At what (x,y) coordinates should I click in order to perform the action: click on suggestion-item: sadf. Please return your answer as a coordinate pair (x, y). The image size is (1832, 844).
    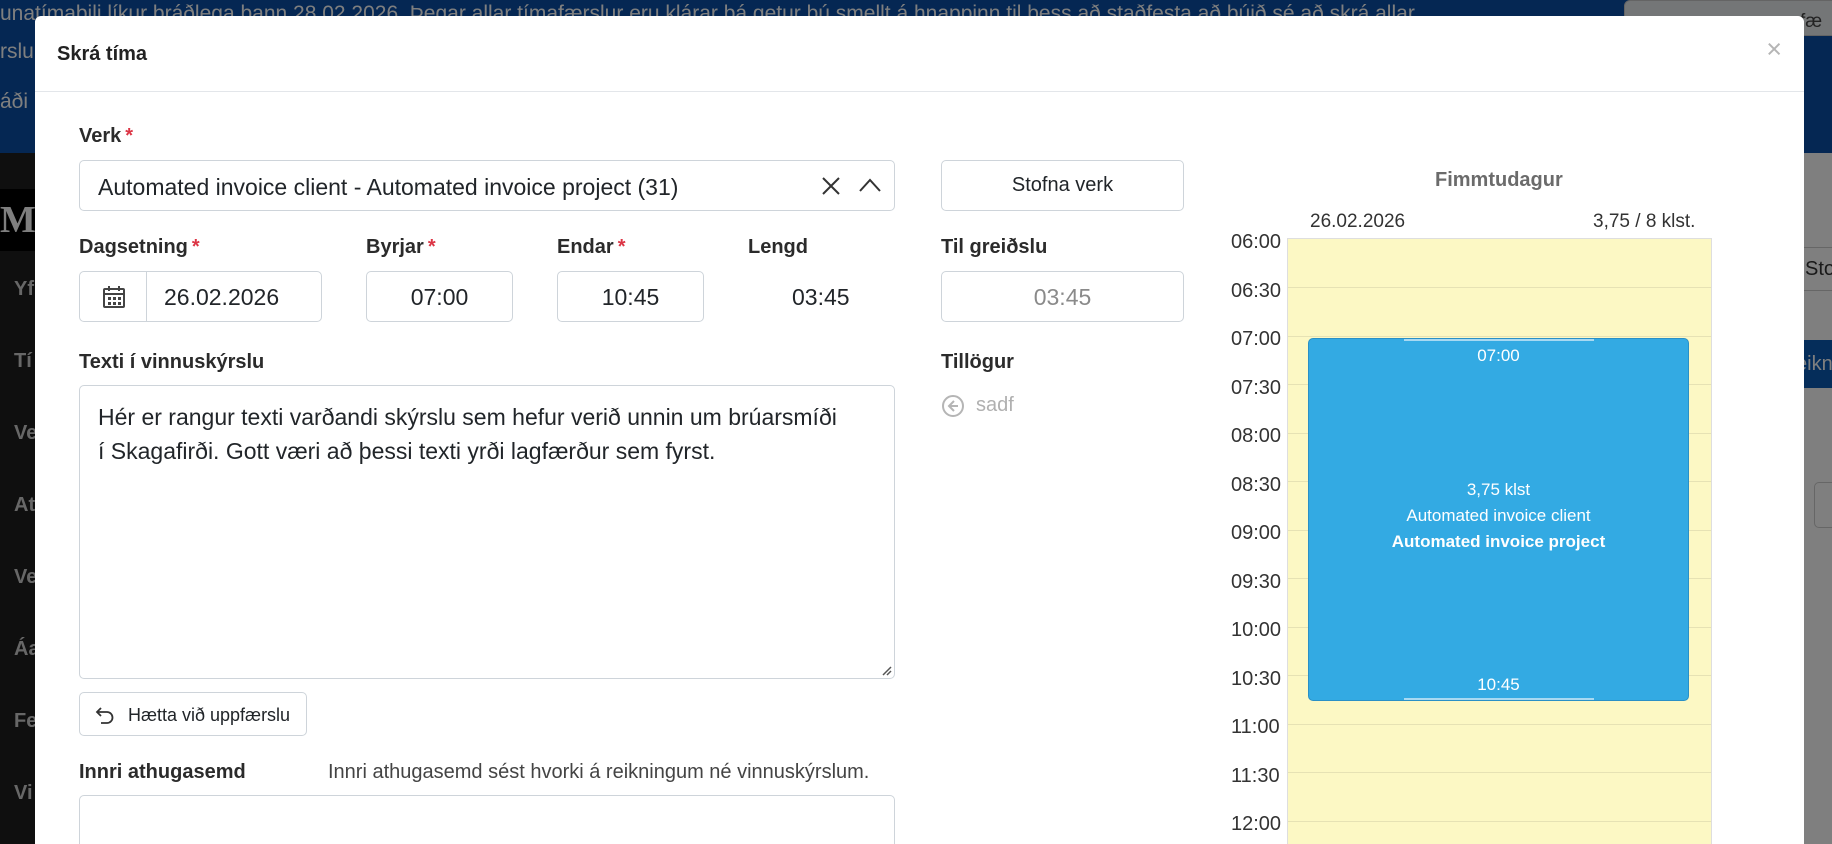
    Looking at the image, I should click on (986, 407).